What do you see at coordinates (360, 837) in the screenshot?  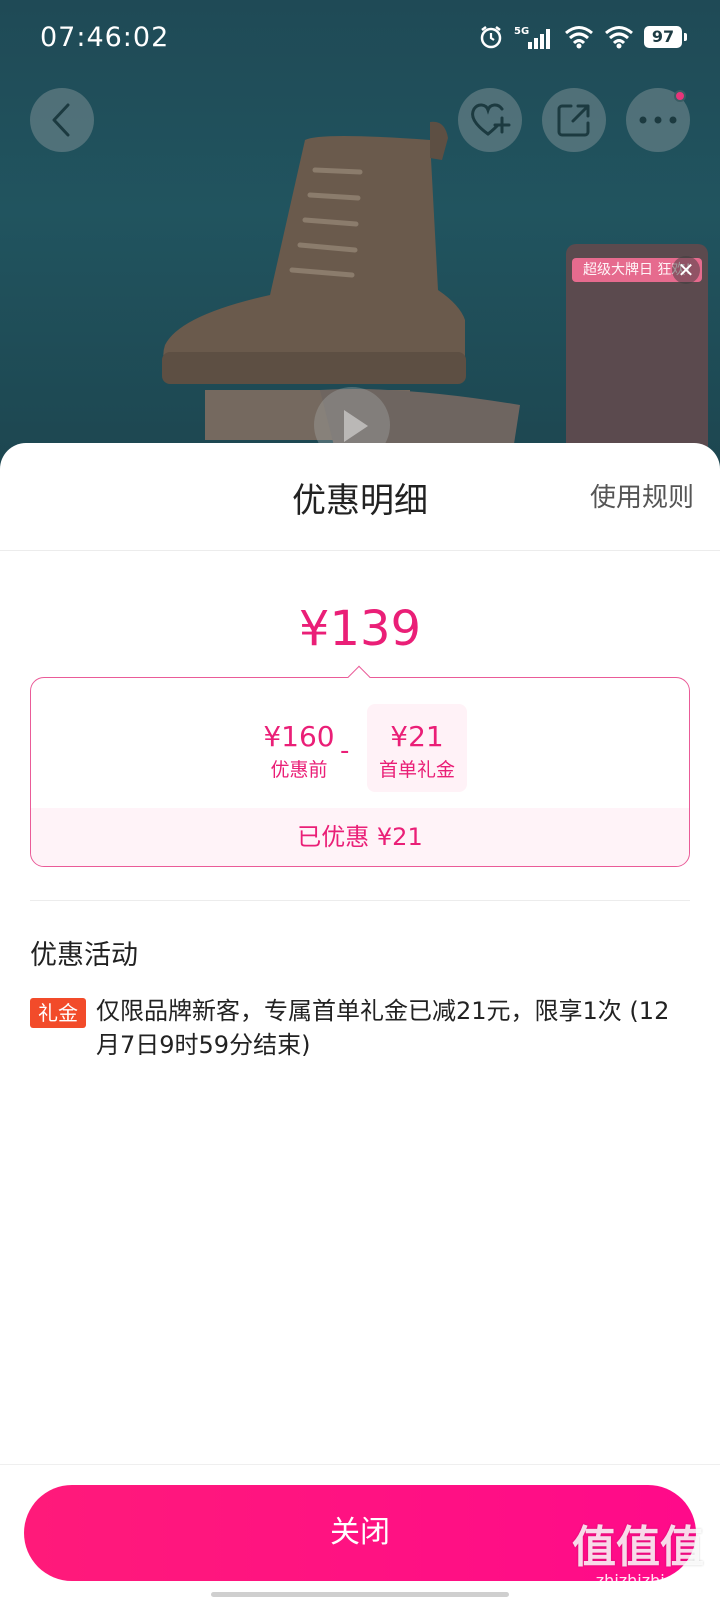 I see `total-saved-text: 已优惠 ¥21` at bounding box center [360, 837].